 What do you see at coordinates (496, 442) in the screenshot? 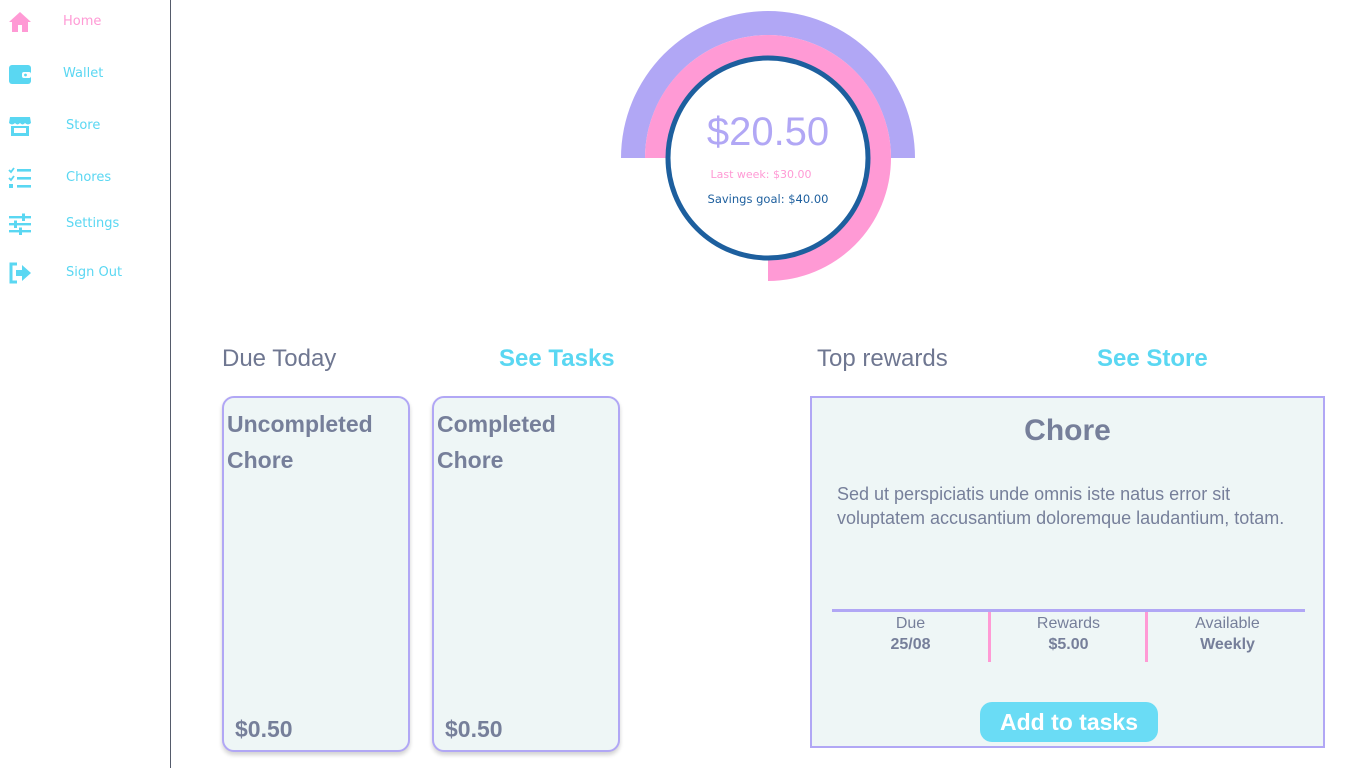
I see `chore-title: Completed Chore` at bounding box center [496, 442].